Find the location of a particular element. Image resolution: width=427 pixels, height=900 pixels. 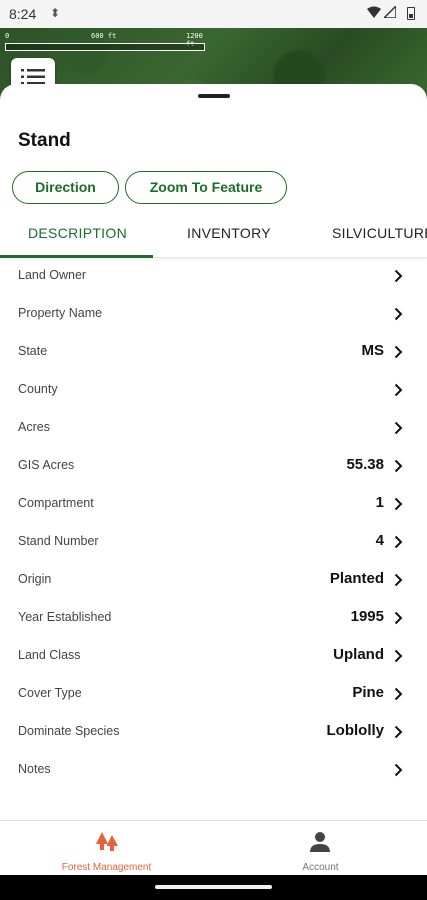

attribute-label: State is located at coordinates (33, 351).